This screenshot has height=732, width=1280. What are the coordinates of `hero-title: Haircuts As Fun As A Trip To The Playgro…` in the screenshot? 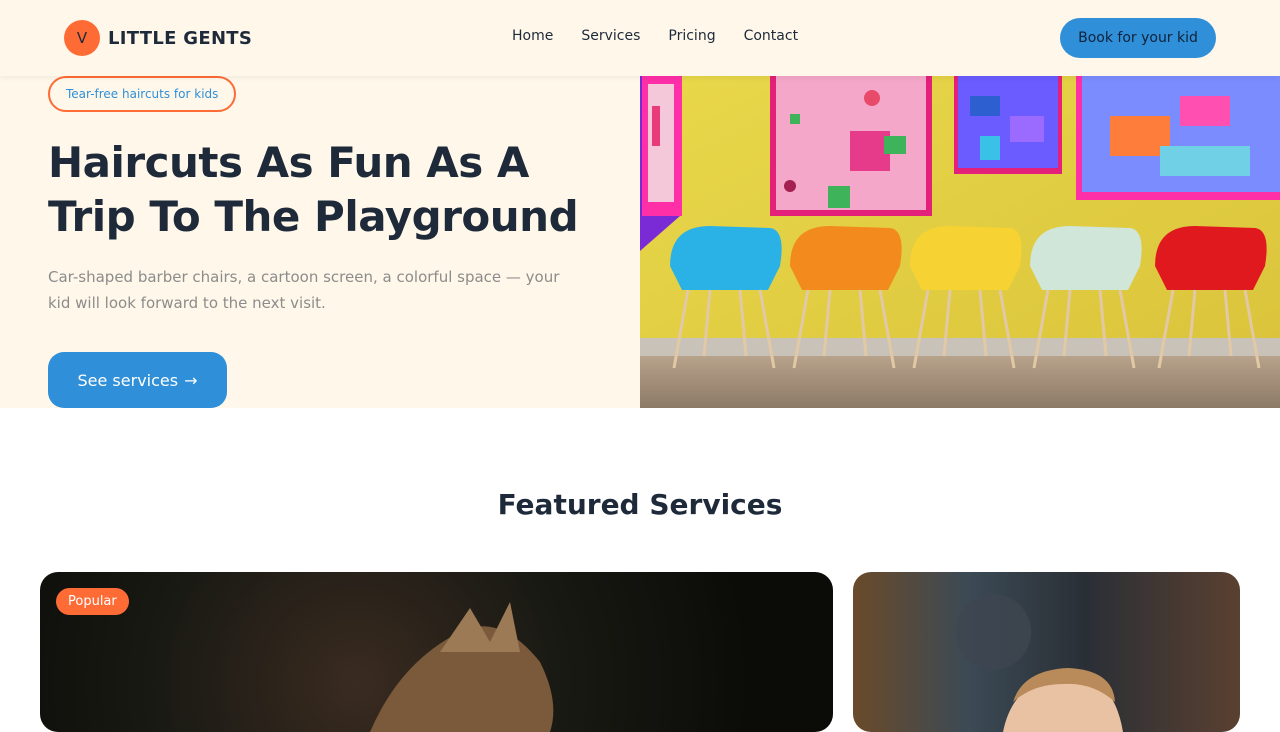 It's located at (313, 189).